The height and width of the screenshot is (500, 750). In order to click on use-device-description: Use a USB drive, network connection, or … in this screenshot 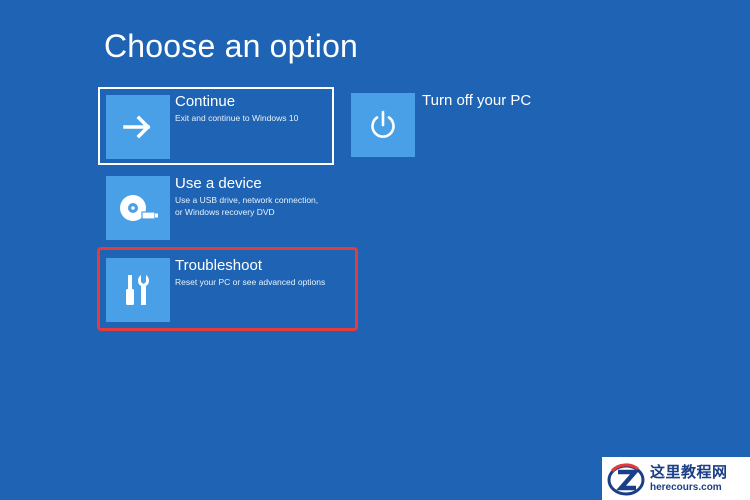, I will do `click(246, 206)`.